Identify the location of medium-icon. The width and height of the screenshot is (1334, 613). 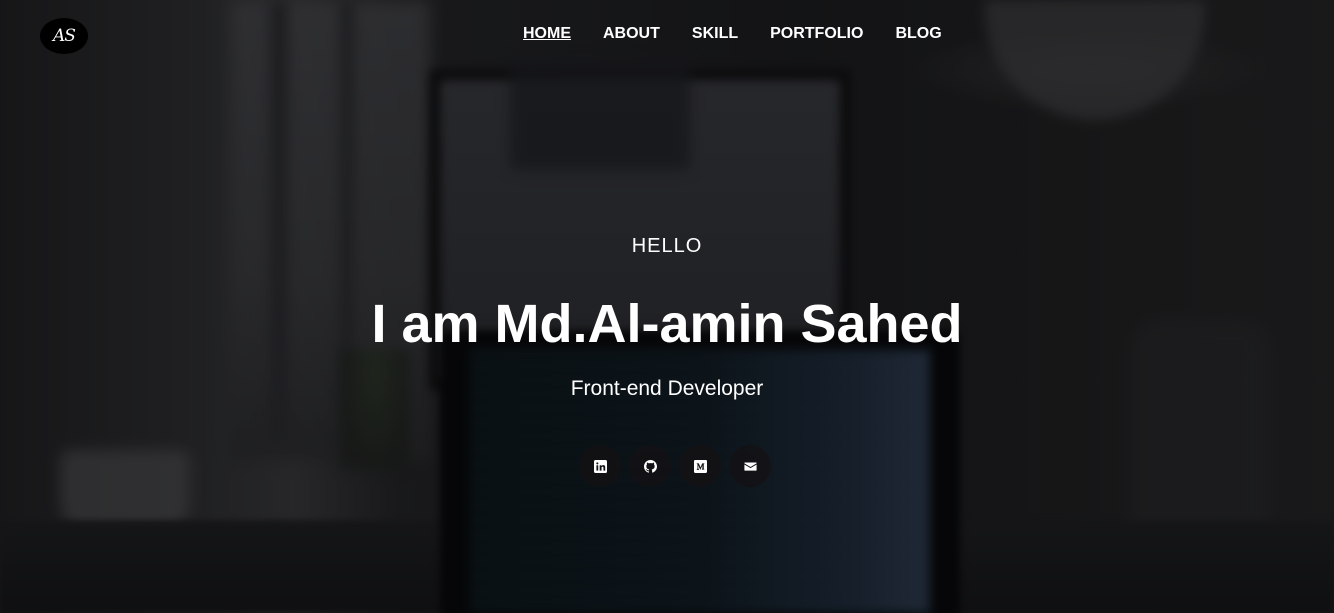
(700, 466).